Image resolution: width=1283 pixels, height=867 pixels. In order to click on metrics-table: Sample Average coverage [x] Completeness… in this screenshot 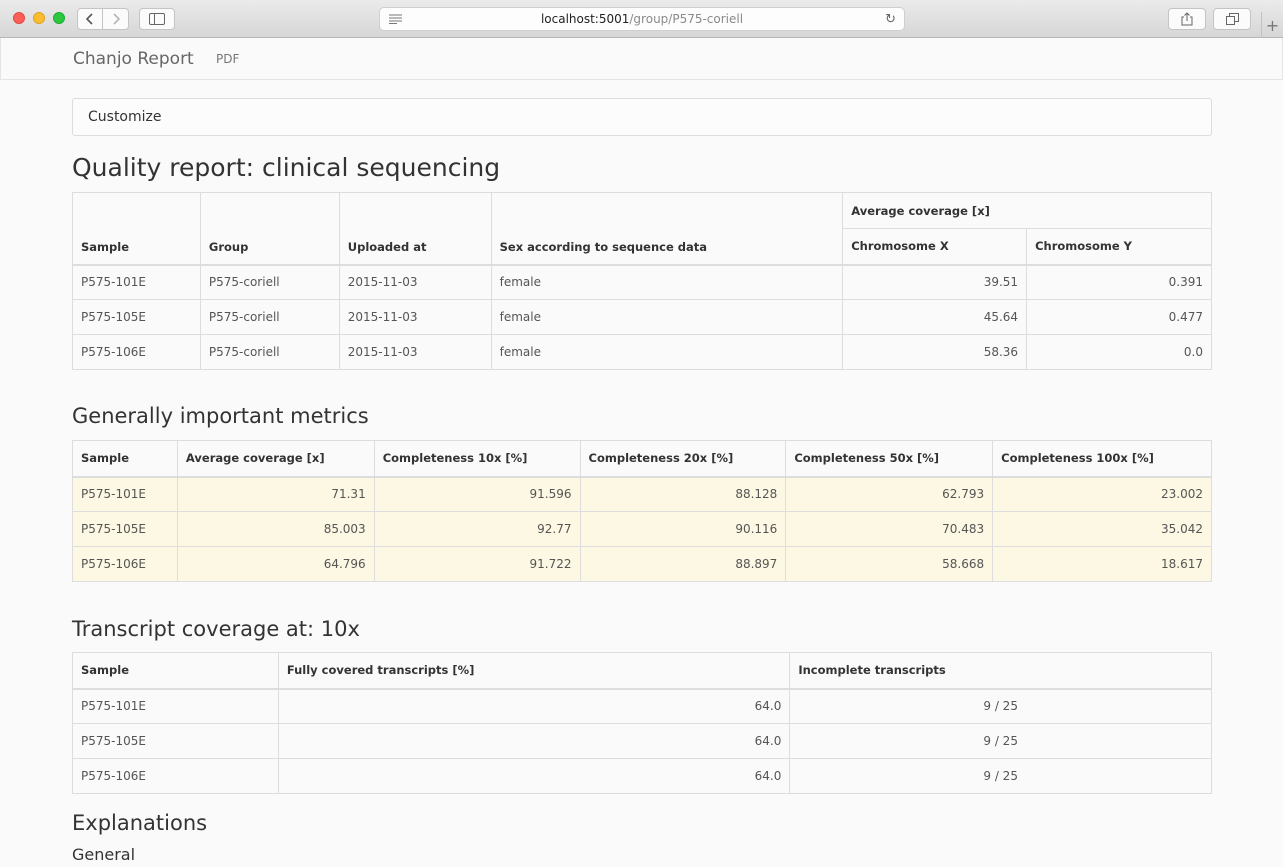, I will do `click(642, 511)`.